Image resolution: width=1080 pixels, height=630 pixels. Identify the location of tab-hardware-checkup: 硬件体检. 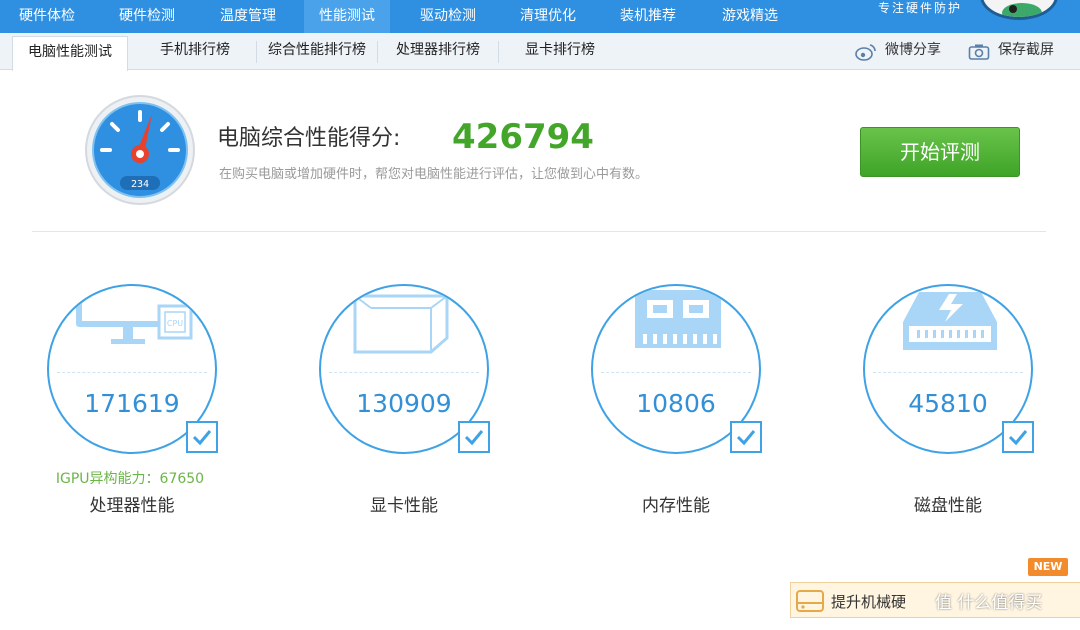
(47, 16).